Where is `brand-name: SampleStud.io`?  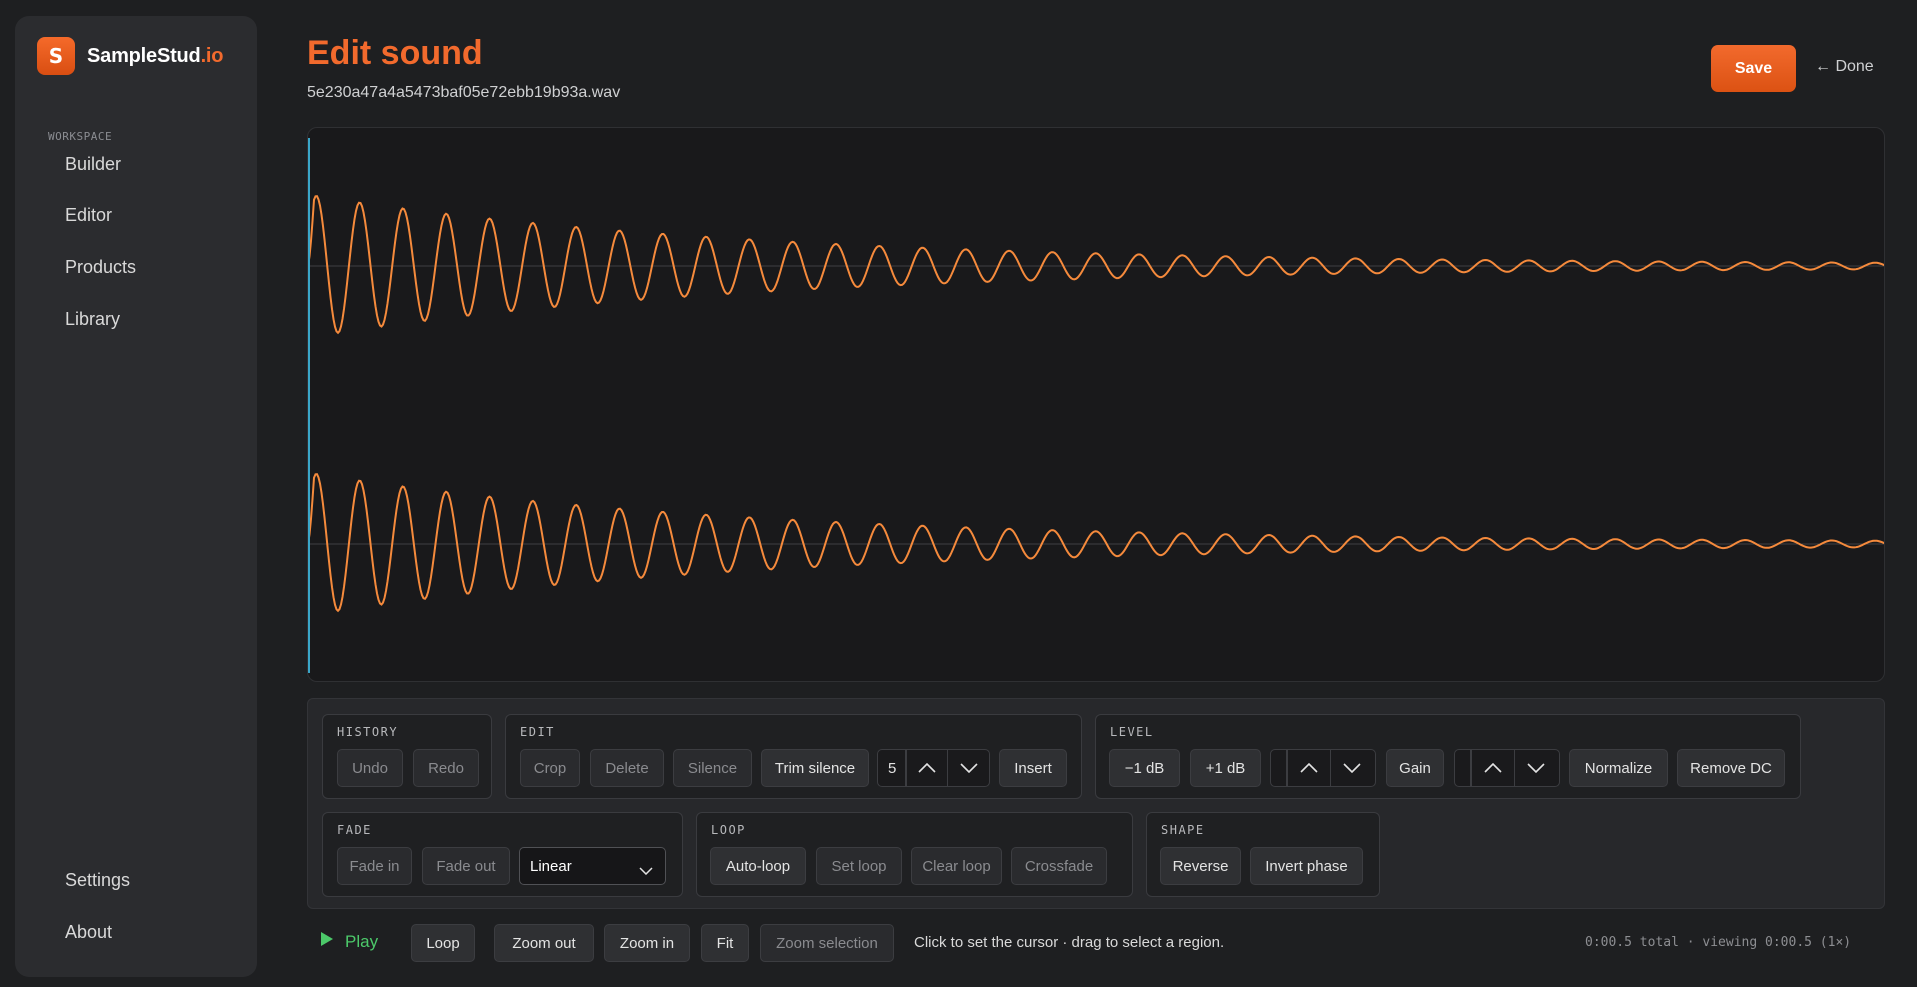
brand-name: SampleStud.io is located at coordinates (155, 56).